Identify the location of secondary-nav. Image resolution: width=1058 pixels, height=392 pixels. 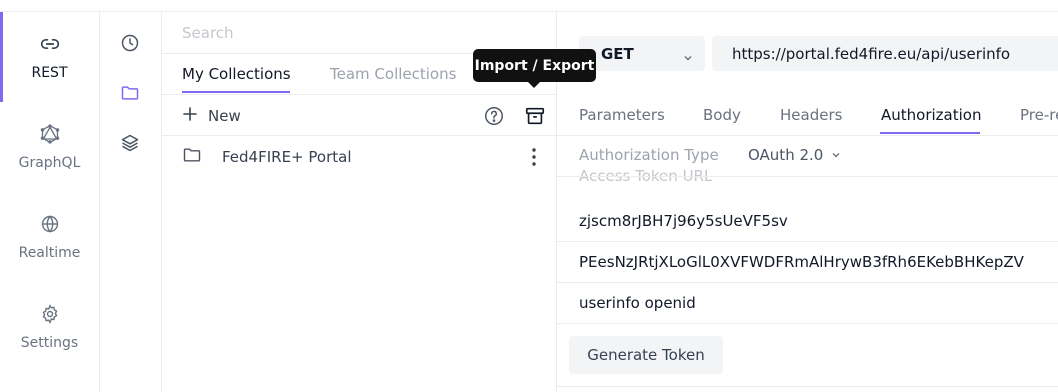
(131, 202).